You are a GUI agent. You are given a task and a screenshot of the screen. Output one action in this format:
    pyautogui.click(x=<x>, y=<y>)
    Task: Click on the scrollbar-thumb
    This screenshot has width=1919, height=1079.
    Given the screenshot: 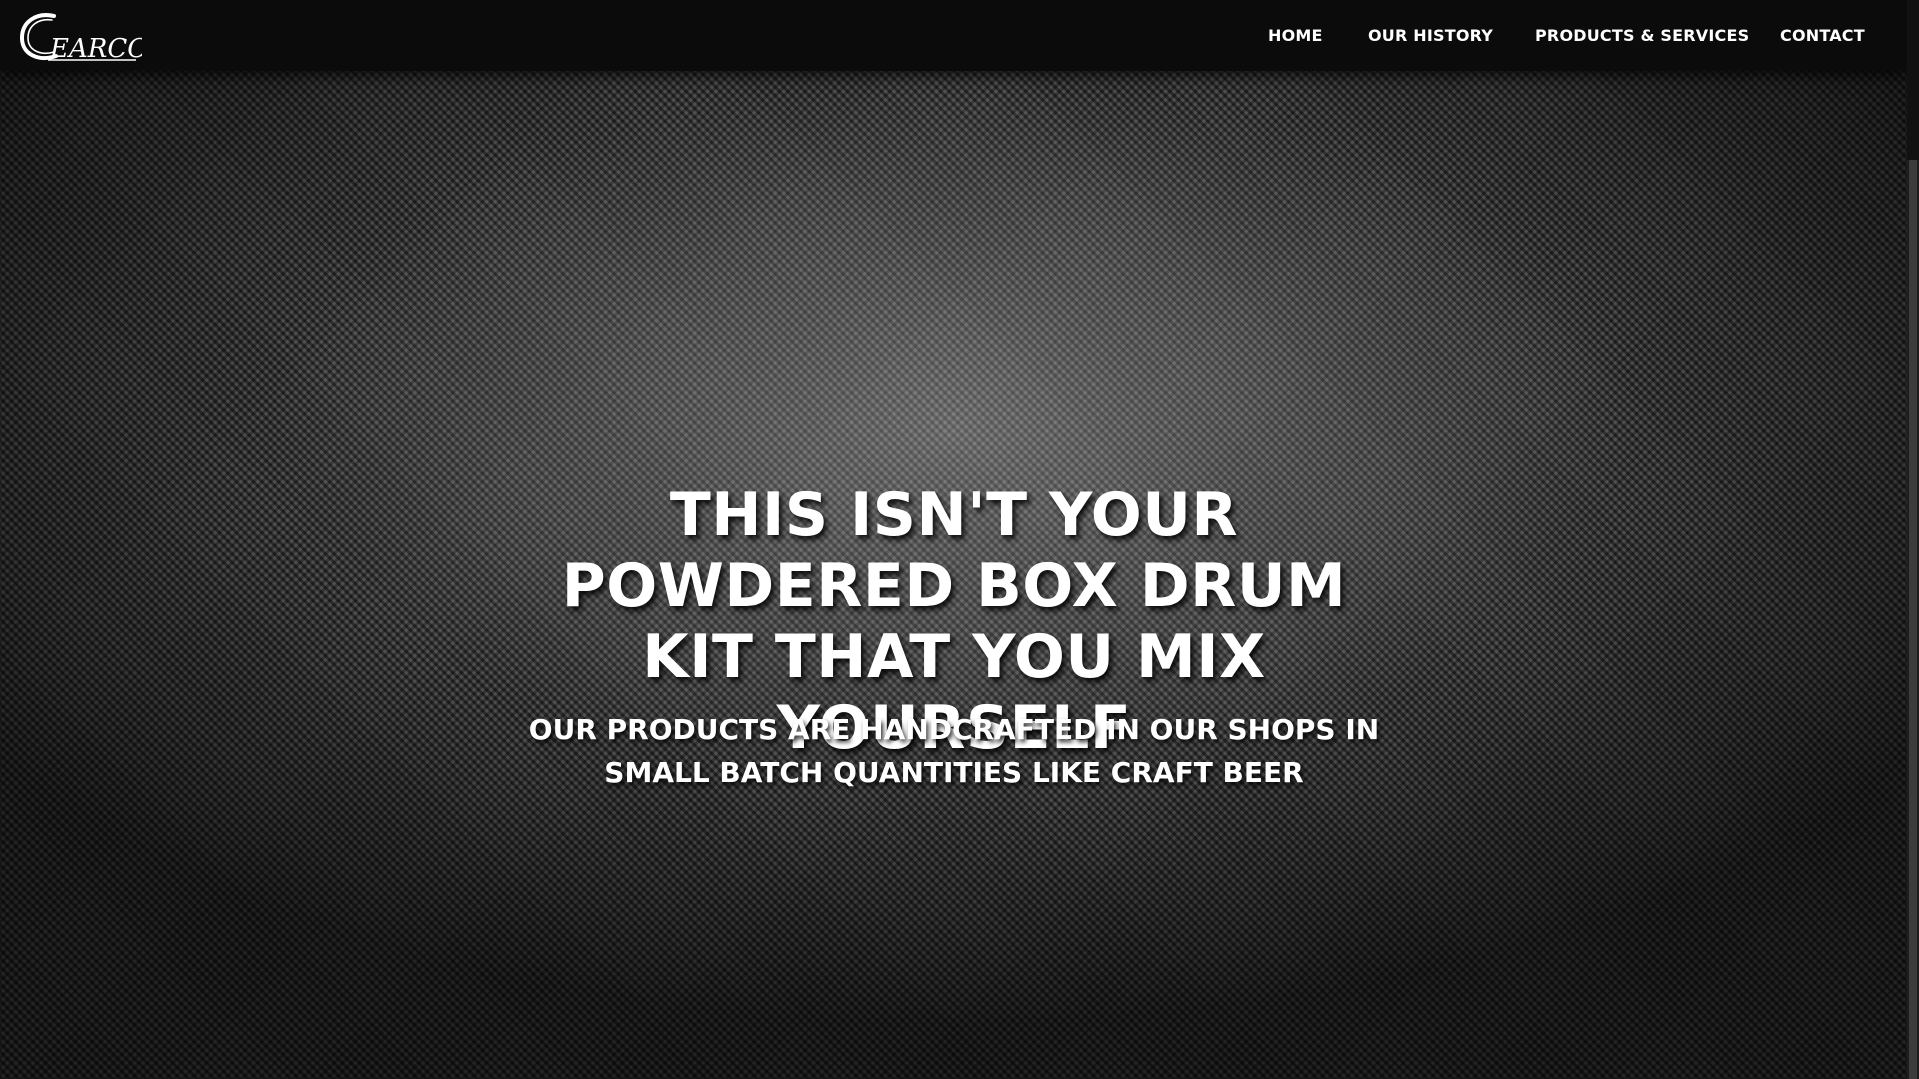 What is the action you would take?
    pyautogui.click(x=1913, y=619)
    